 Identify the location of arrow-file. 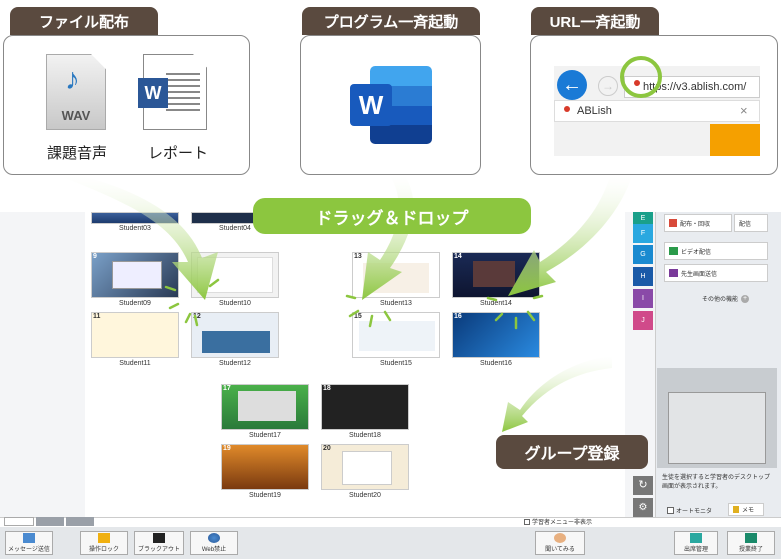
(139, 238).